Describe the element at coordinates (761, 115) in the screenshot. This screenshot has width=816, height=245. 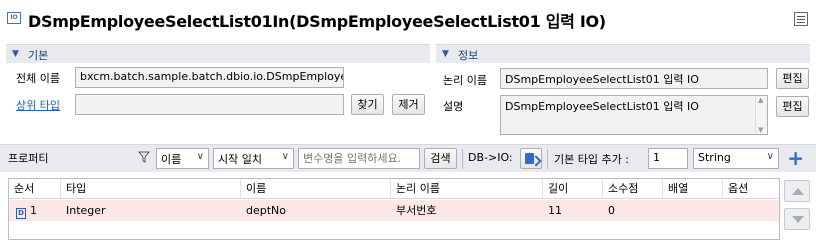
I see `description-scrollbar` at that location.